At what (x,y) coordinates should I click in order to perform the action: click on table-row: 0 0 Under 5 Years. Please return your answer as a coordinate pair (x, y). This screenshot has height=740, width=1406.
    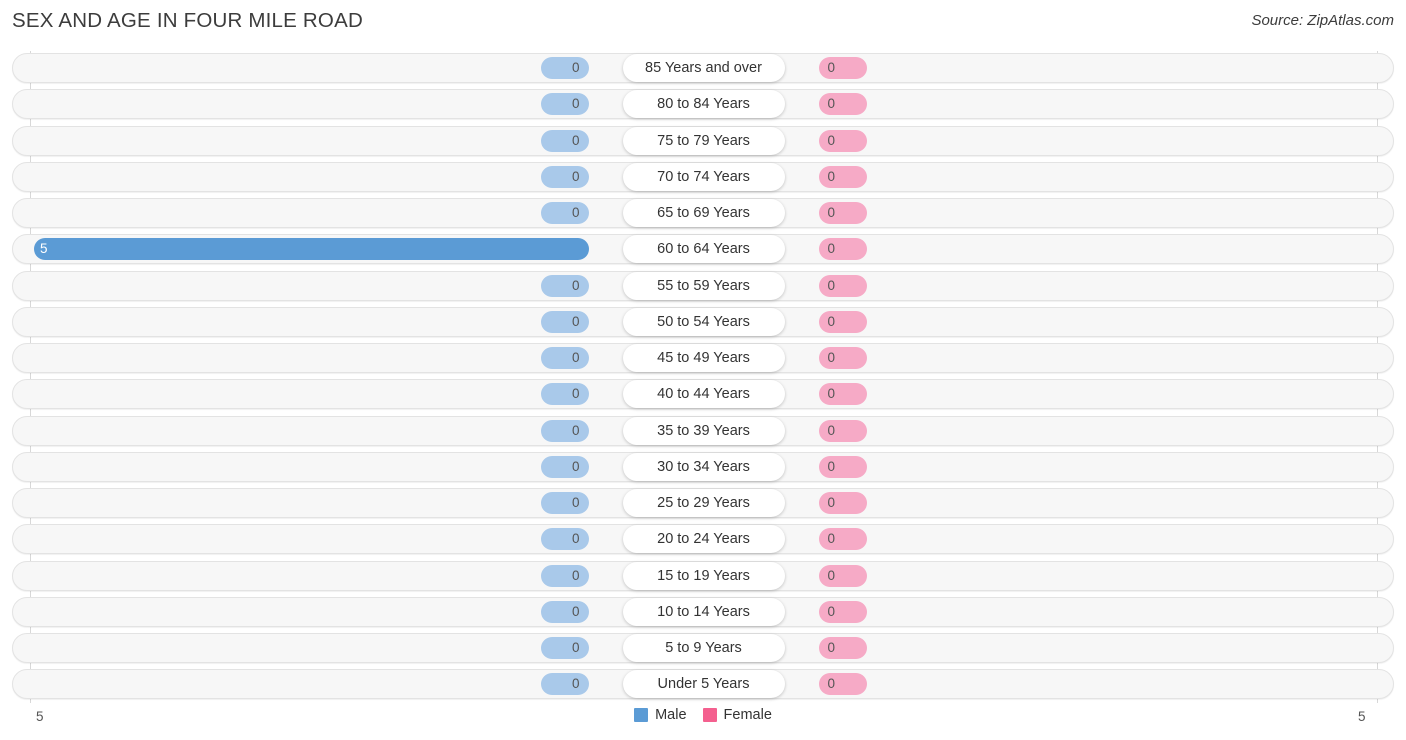
    Looking at the image, I should click on (703, 684).